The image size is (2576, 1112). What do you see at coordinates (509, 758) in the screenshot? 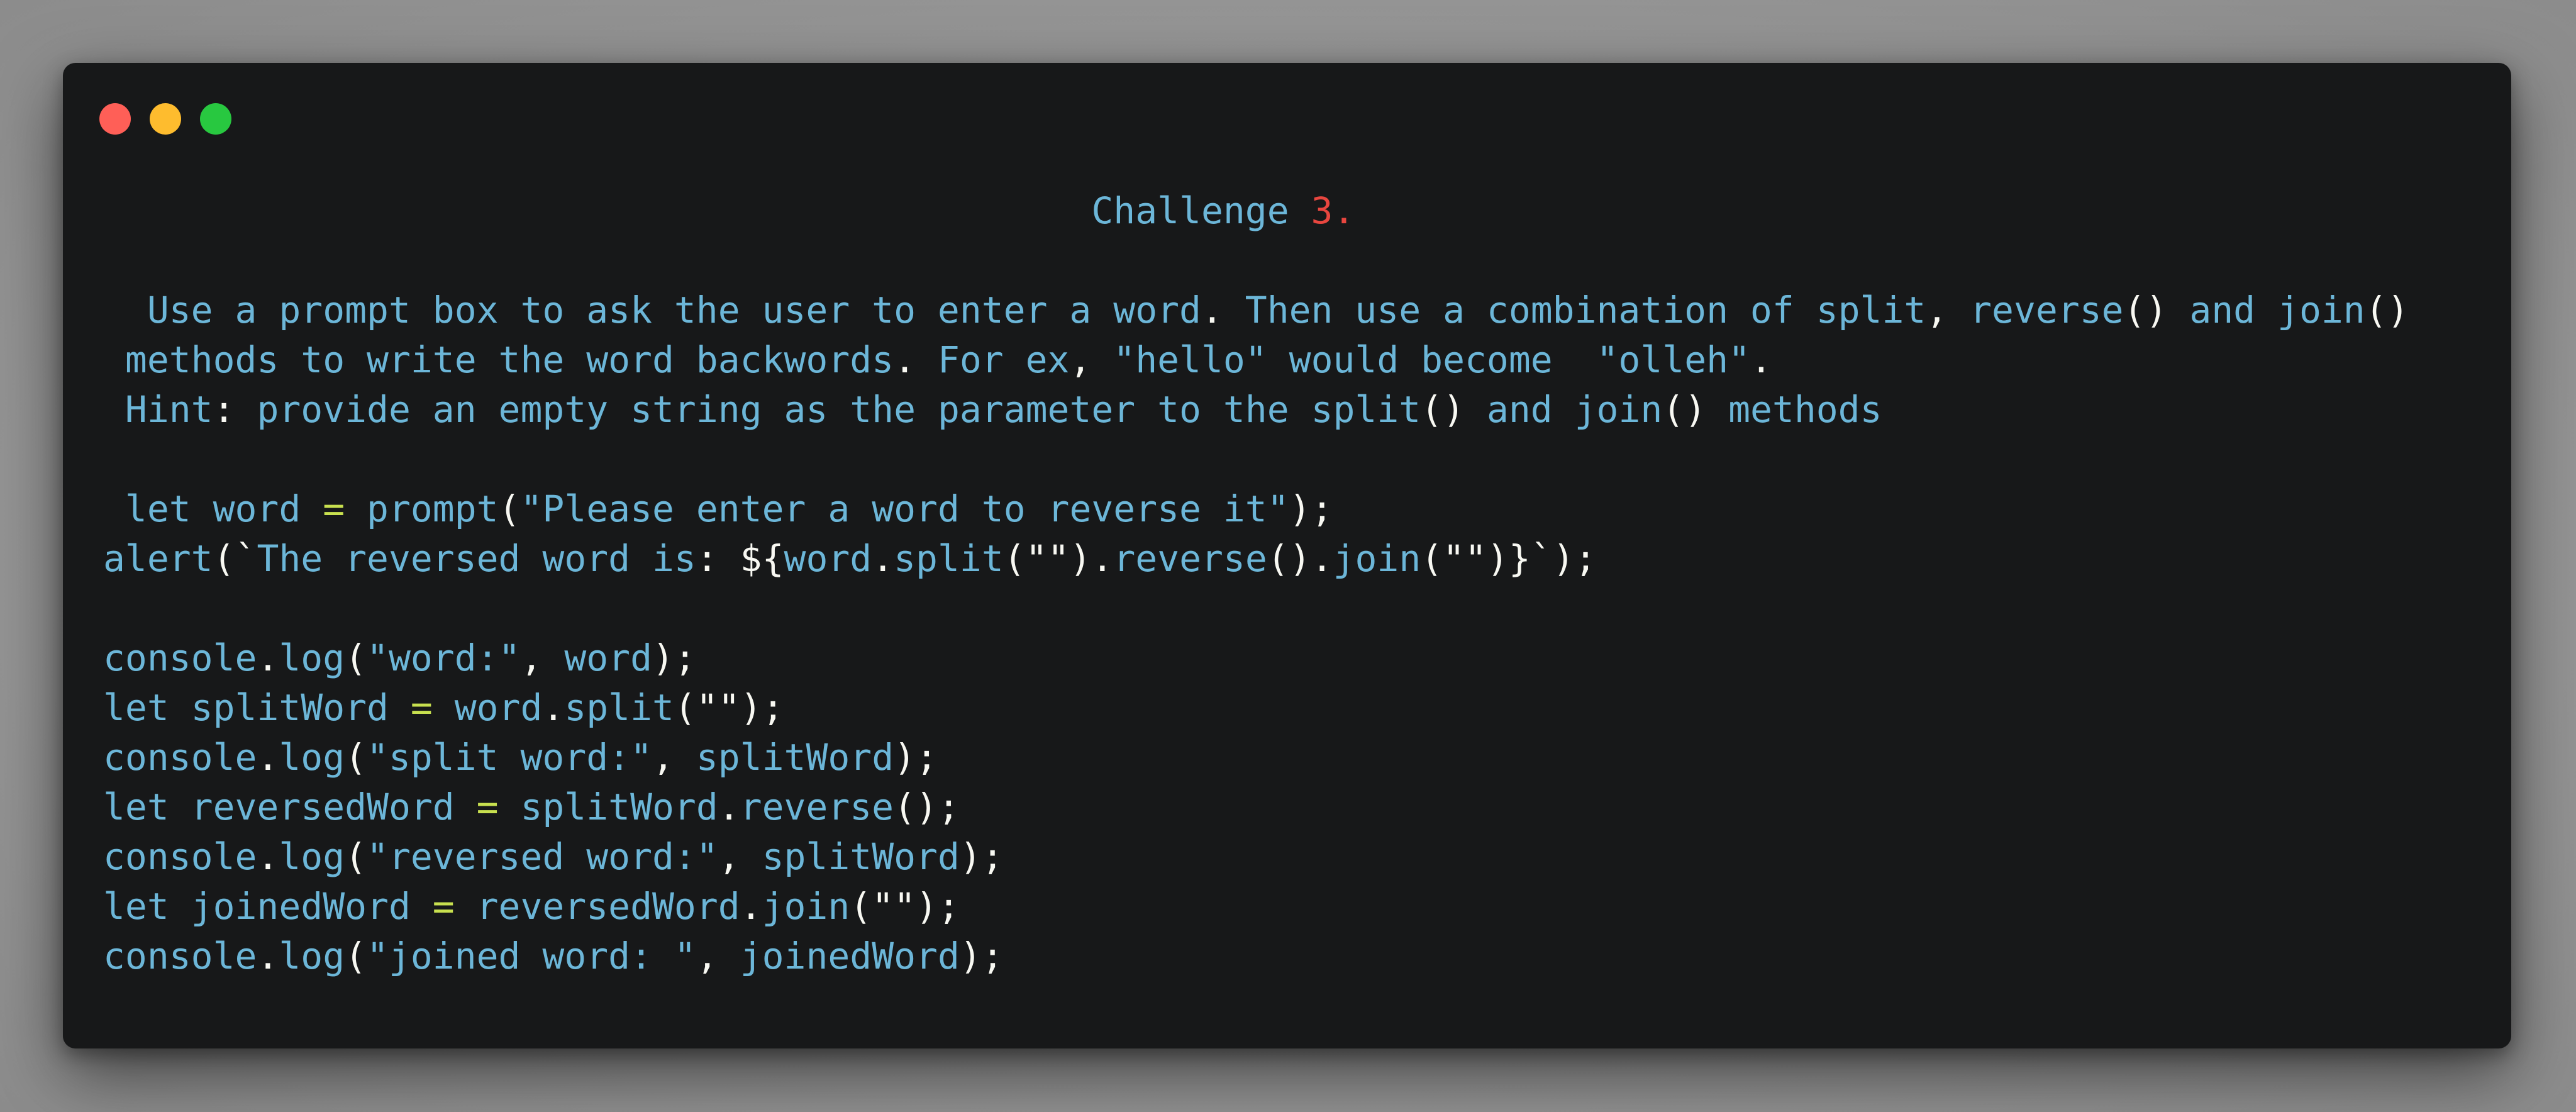
I see `code-token: "split word:"` at bounding box center [509, 758].